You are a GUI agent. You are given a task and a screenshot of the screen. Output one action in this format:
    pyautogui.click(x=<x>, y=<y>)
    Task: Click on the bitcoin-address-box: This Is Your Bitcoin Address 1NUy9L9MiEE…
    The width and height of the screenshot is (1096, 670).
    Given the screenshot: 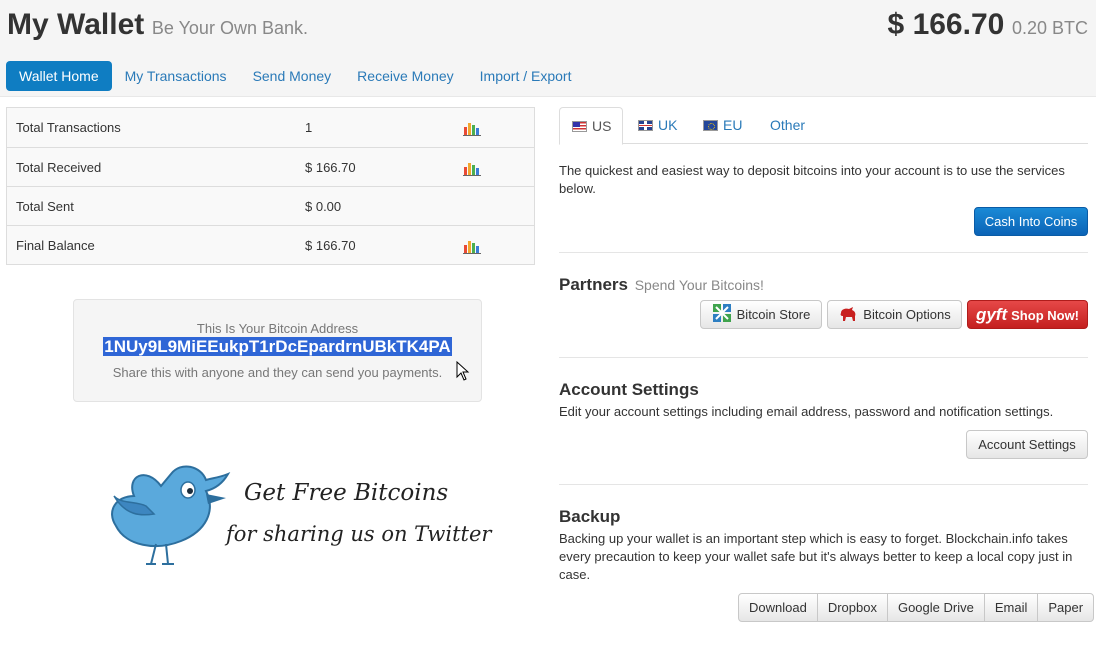 What is the action you would take?
    pyautogui.click(x=277, y=350)
    